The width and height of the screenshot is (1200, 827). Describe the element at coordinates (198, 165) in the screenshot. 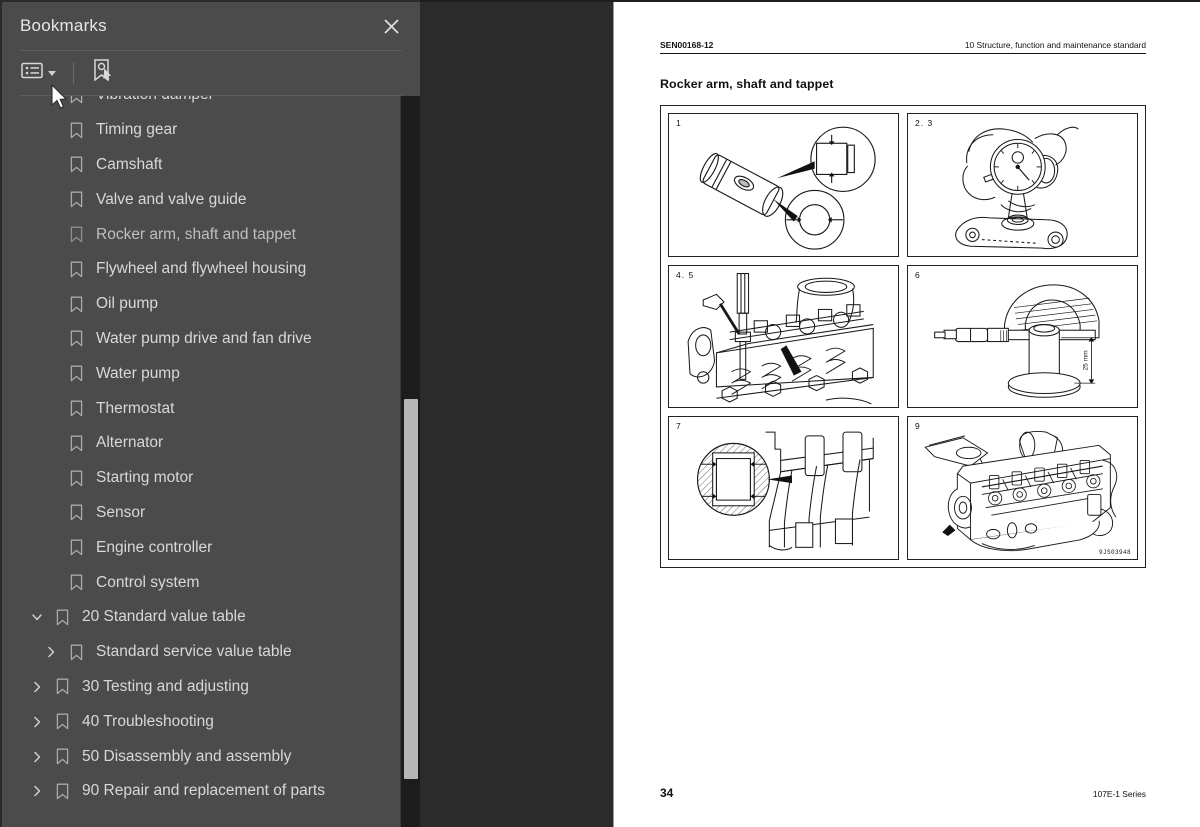

I see `bookmark-item: Camshaft` at that location.